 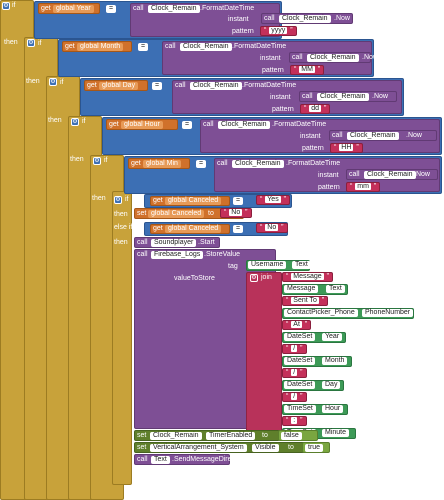 I want to click on string-at: “ At ”, so click(x=297, y=325).